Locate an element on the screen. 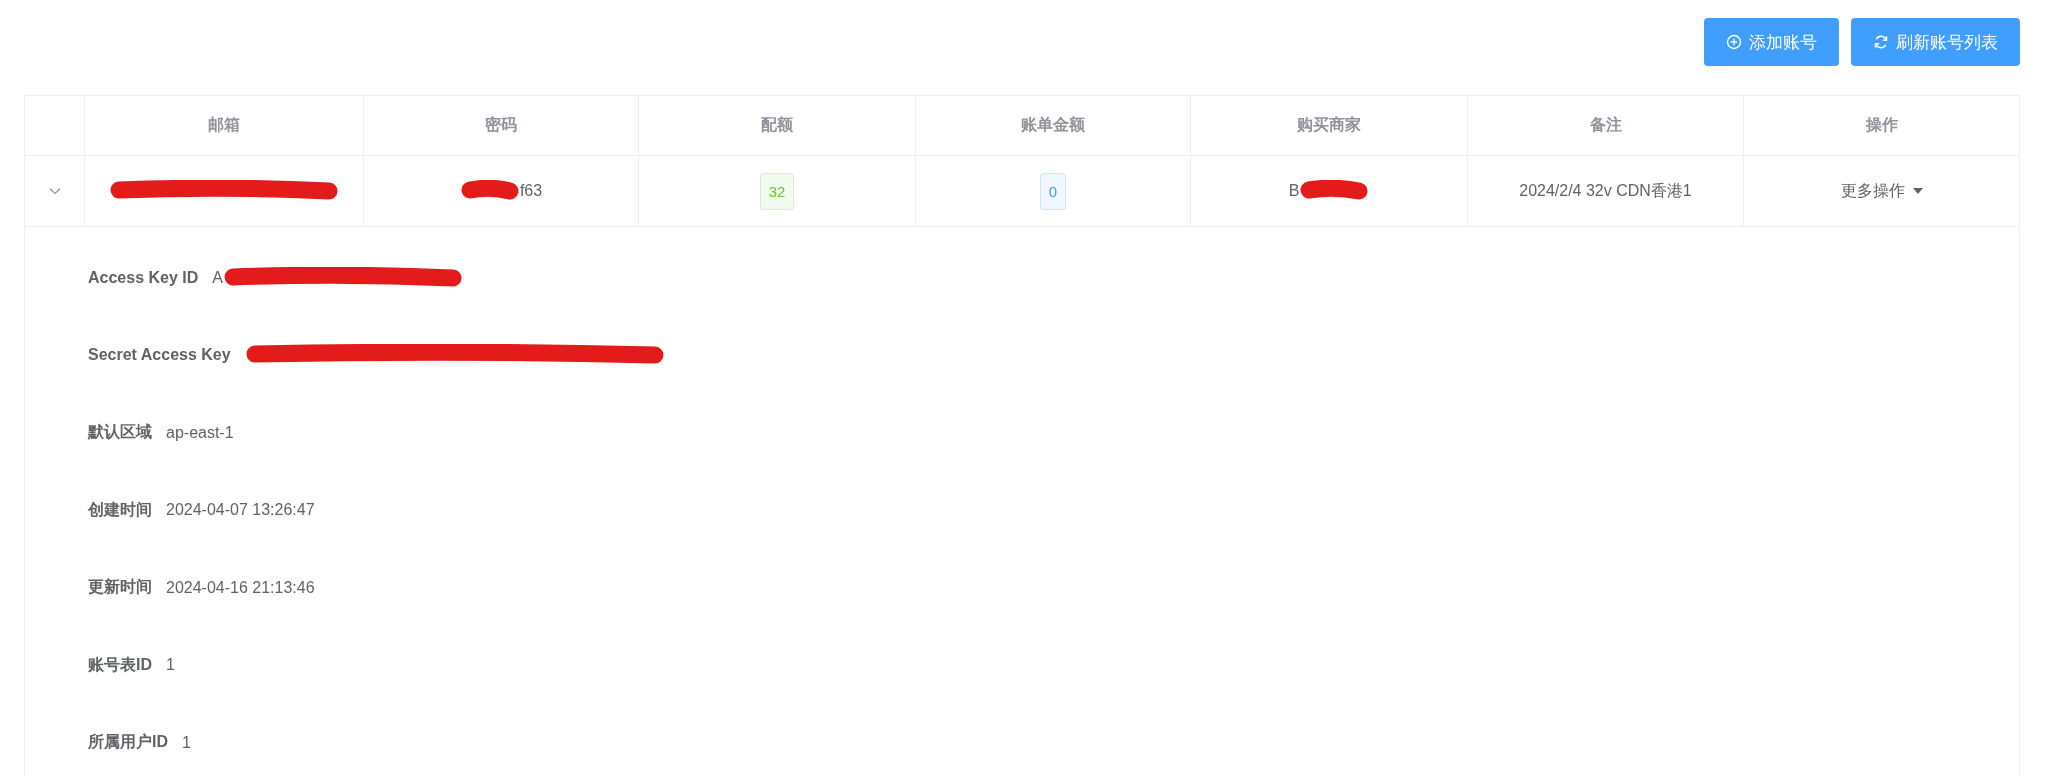  column-header: 备注 is located at coordinates (1605, 125).